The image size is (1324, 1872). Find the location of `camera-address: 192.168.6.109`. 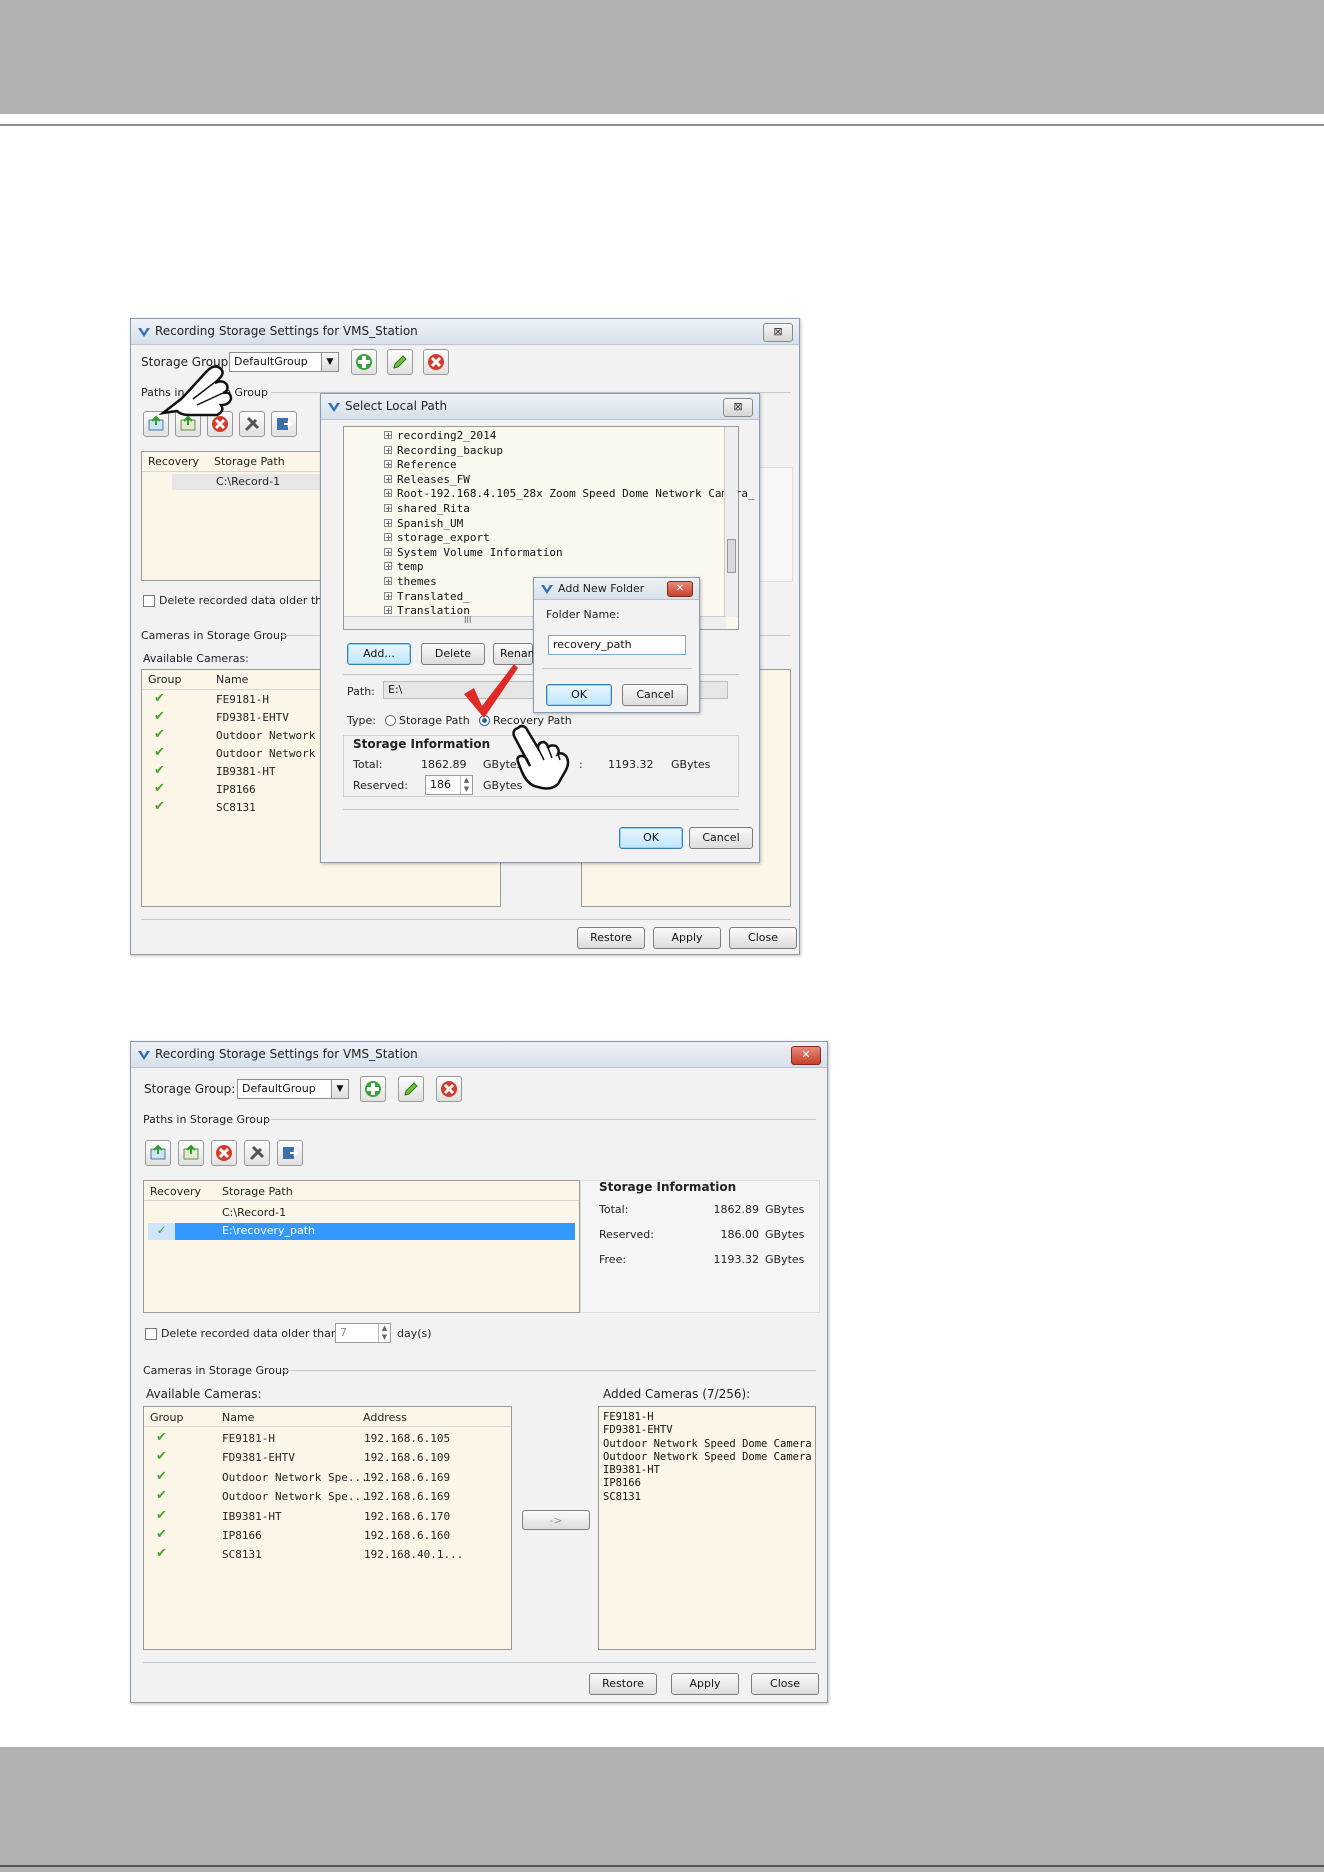

camera-address: 192.168.6.109 is located at coordinates (407, 1458).